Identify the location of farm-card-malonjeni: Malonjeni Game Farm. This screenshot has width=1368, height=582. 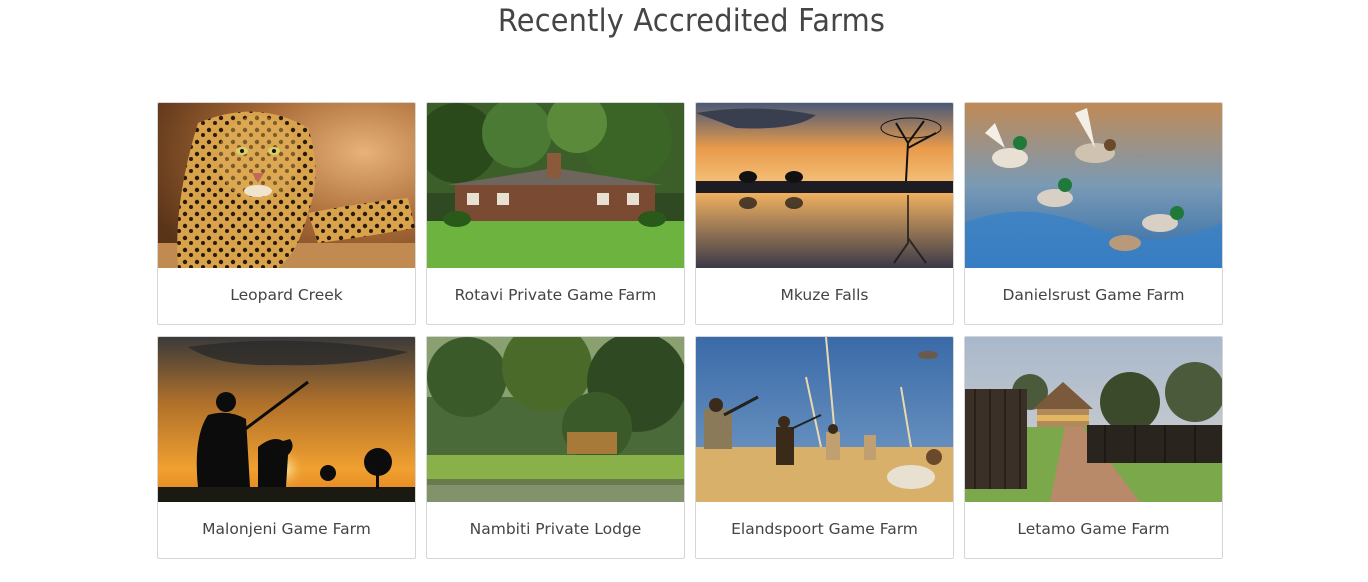
(286, 447).